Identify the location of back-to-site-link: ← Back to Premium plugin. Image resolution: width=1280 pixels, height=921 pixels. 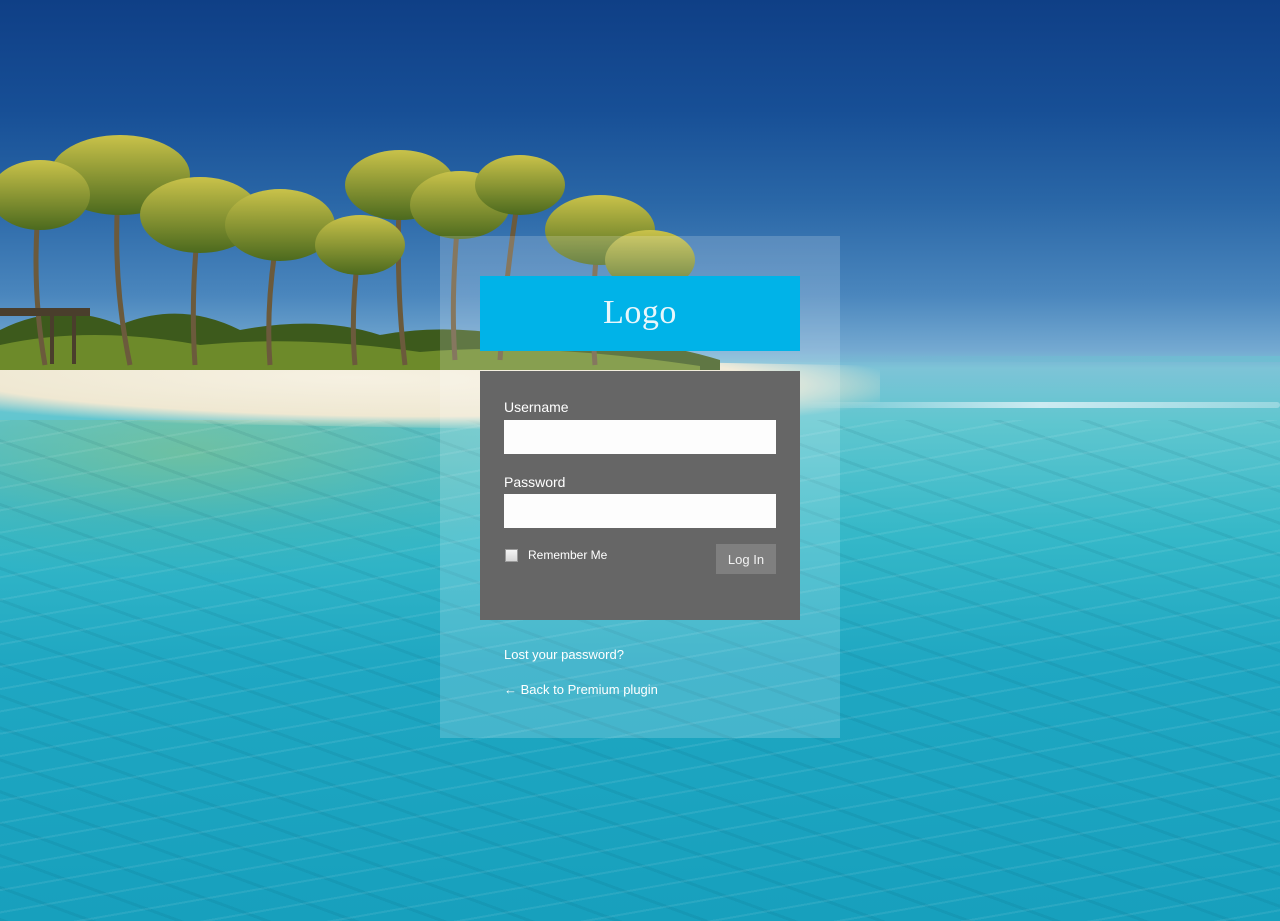
(581, 689).